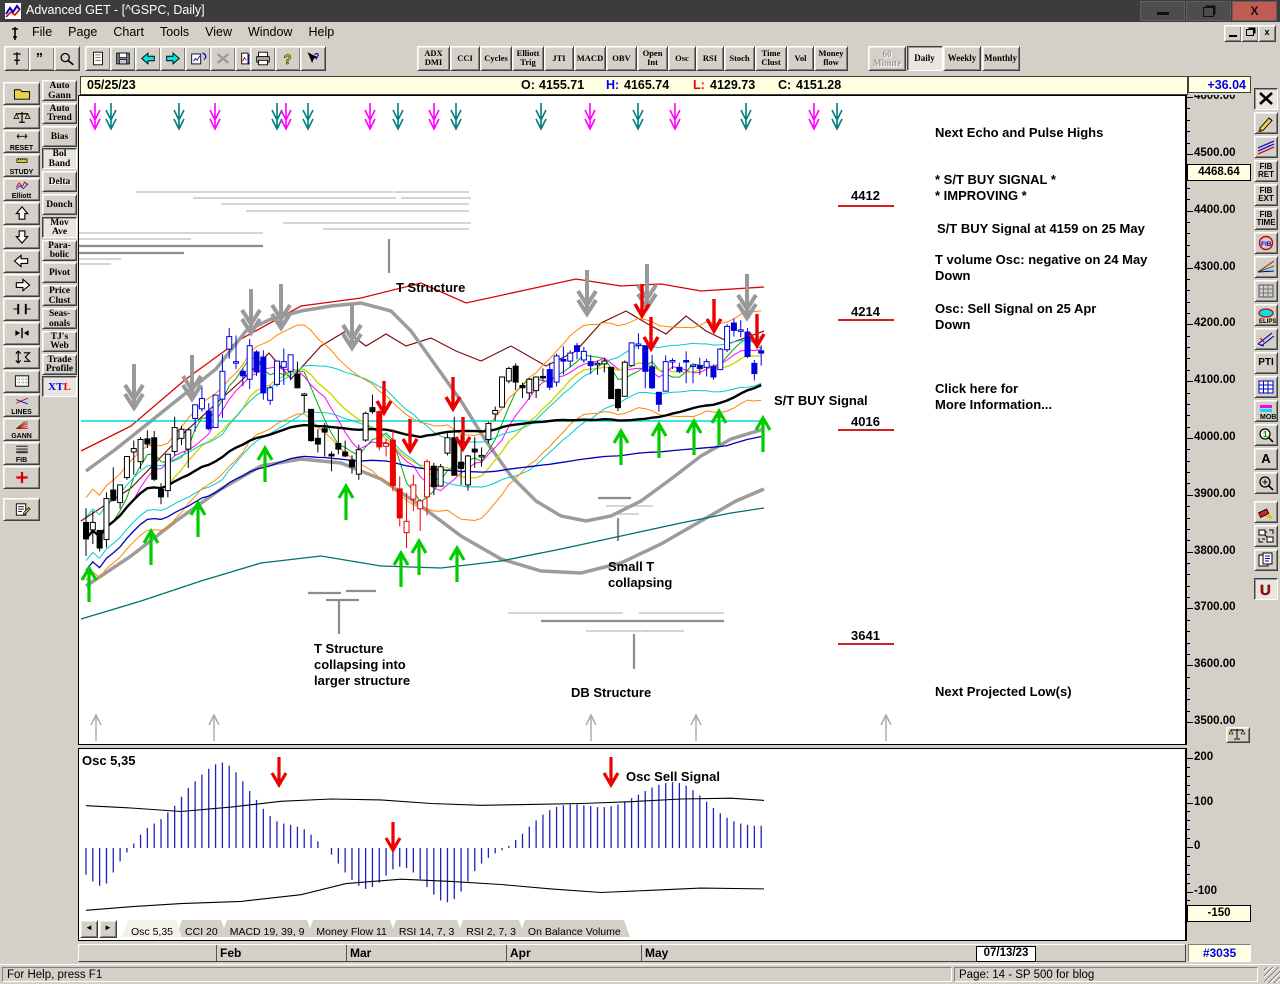 This screenshot has height=984, width=1280. I want to click on rtool-scripts-button, so click(1266, 560).